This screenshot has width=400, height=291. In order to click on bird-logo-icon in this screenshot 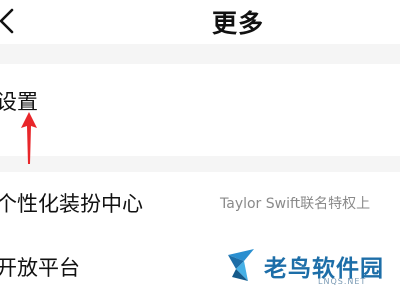, I will do `click(241, 265)`.